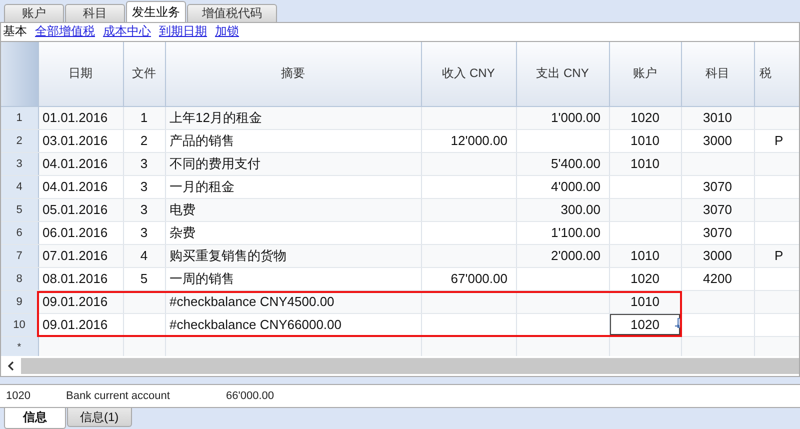 Image resolution: width=800 pixels, height=429 pixels. Describe the element at coordinates (34, 13) in the screenshot. I see `tab: 账户` at that location.